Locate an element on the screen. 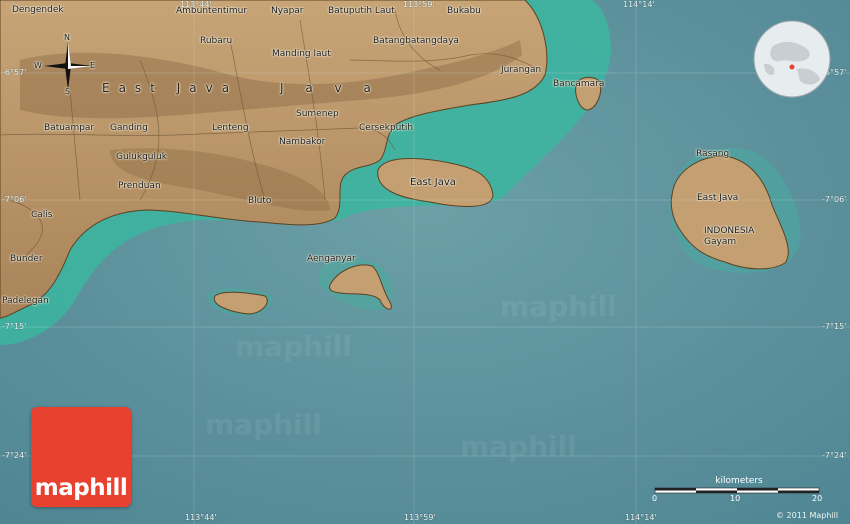 The image size is (850, 524). place-label-nyapar: Nyapar is located at coordinates (287, 11).